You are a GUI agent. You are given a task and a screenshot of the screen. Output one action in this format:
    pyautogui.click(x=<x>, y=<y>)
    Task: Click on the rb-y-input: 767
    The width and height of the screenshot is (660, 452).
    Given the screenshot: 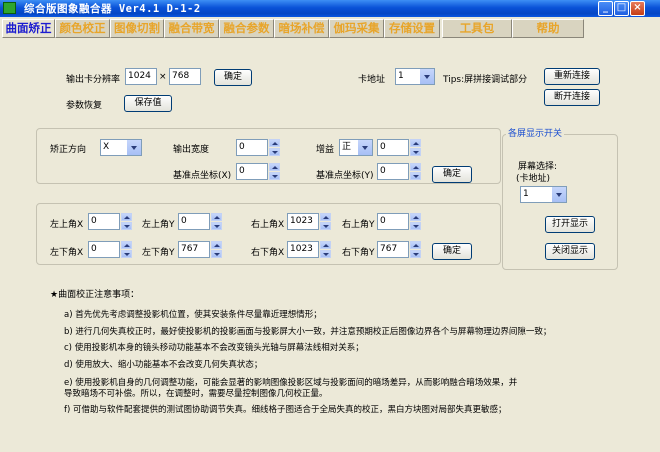 What is the action you would take?
    pyautogui.click(x=393, y=249)
    